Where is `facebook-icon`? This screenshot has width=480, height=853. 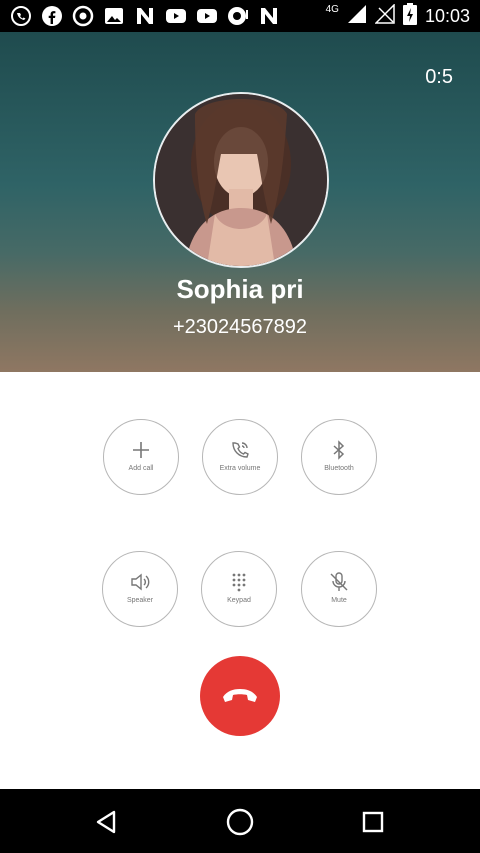
facebook-icon is located at coordinates (52, 16).